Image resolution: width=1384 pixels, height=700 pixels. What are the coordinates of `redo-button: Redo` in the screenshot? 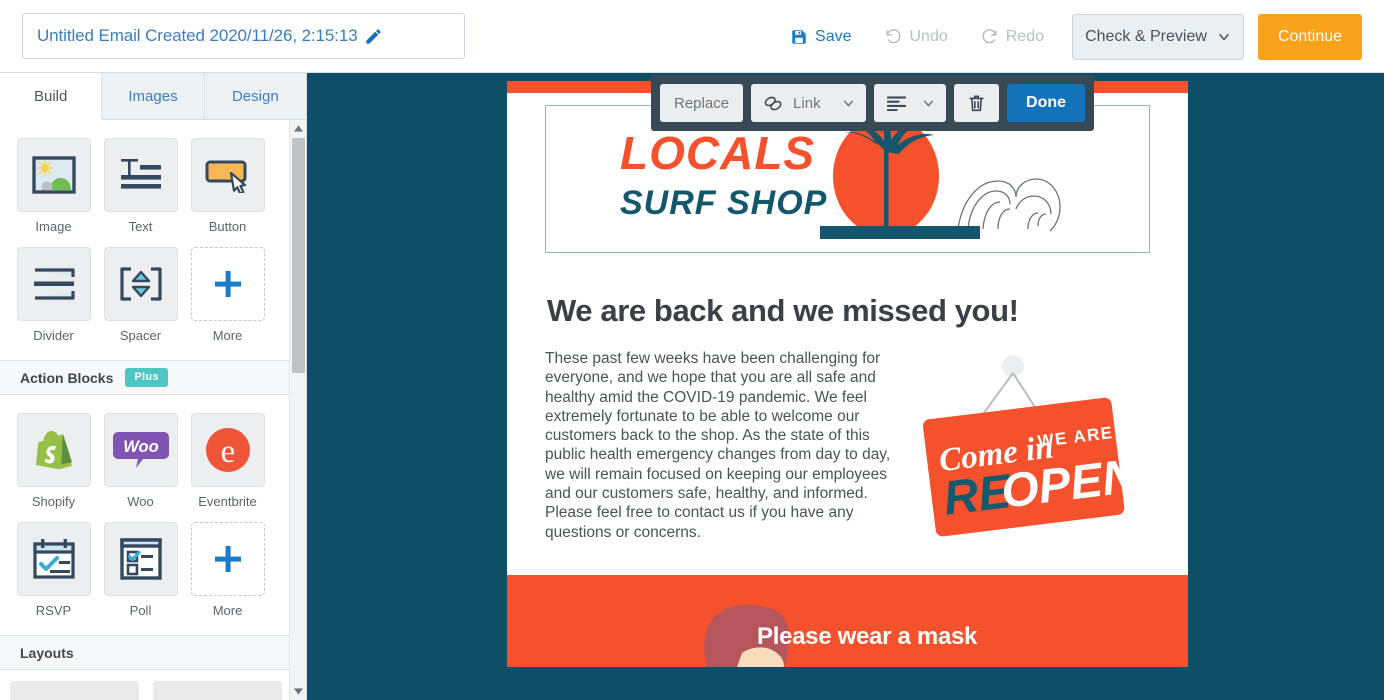 It's located at (1012, 37).